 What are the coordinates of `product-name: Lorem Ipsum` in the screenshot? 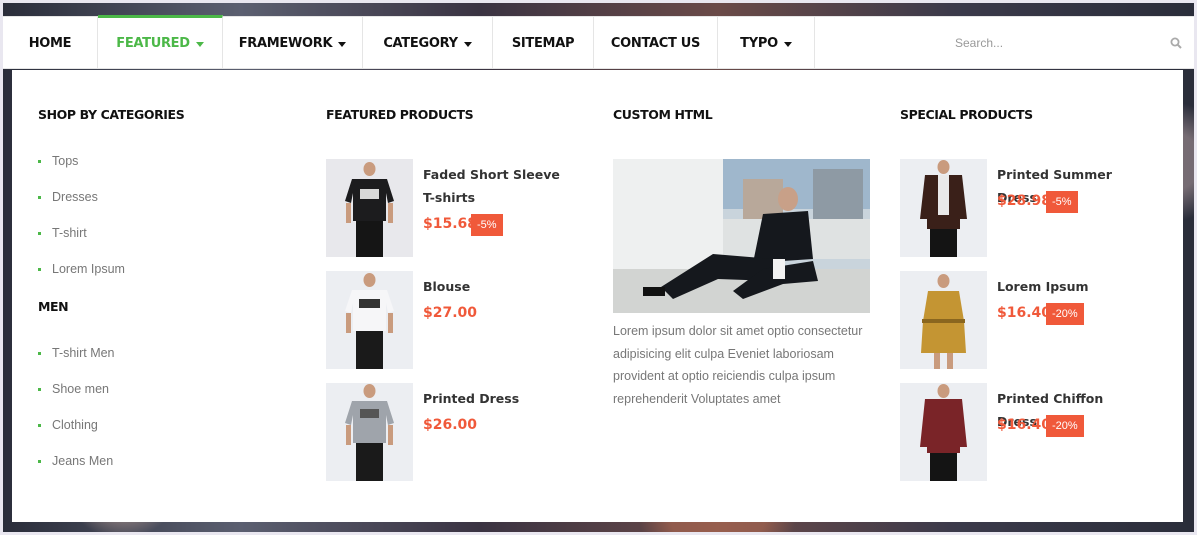 It's located at (1072, 286).